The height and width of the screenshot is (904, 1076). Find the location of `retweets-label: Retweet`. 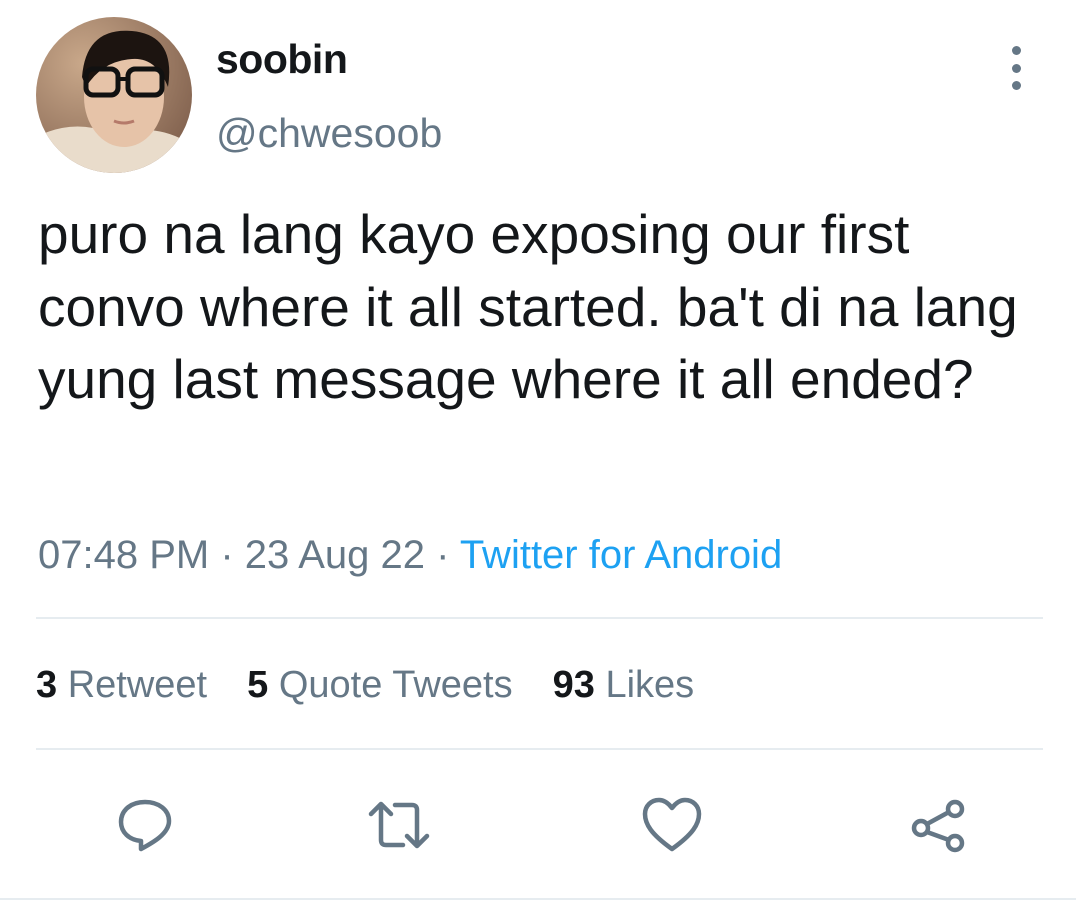

retweets-label: Retweet is located at coordinates (137, 685).